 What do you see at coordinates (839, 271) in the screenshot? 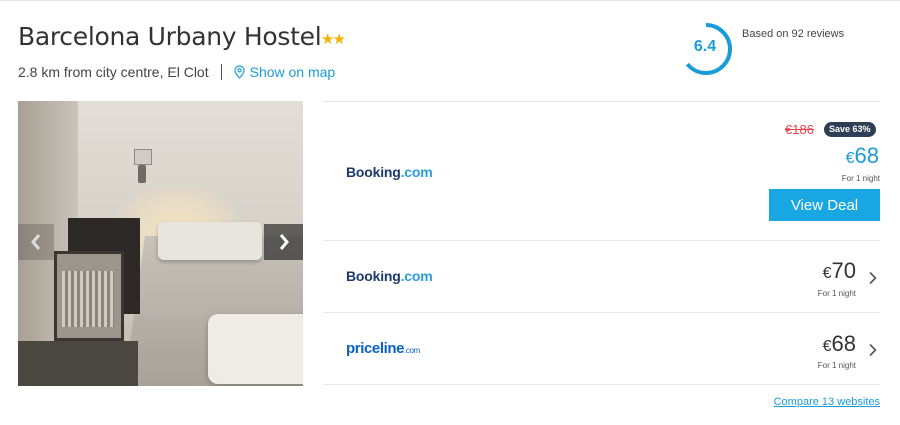
I see `offer-price: €70` at bounding box center [839, 271].